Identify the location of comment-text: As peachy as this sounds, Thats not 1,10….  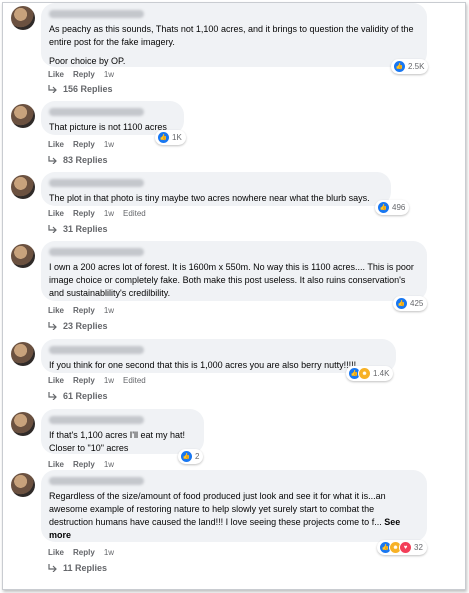
(233, 45).